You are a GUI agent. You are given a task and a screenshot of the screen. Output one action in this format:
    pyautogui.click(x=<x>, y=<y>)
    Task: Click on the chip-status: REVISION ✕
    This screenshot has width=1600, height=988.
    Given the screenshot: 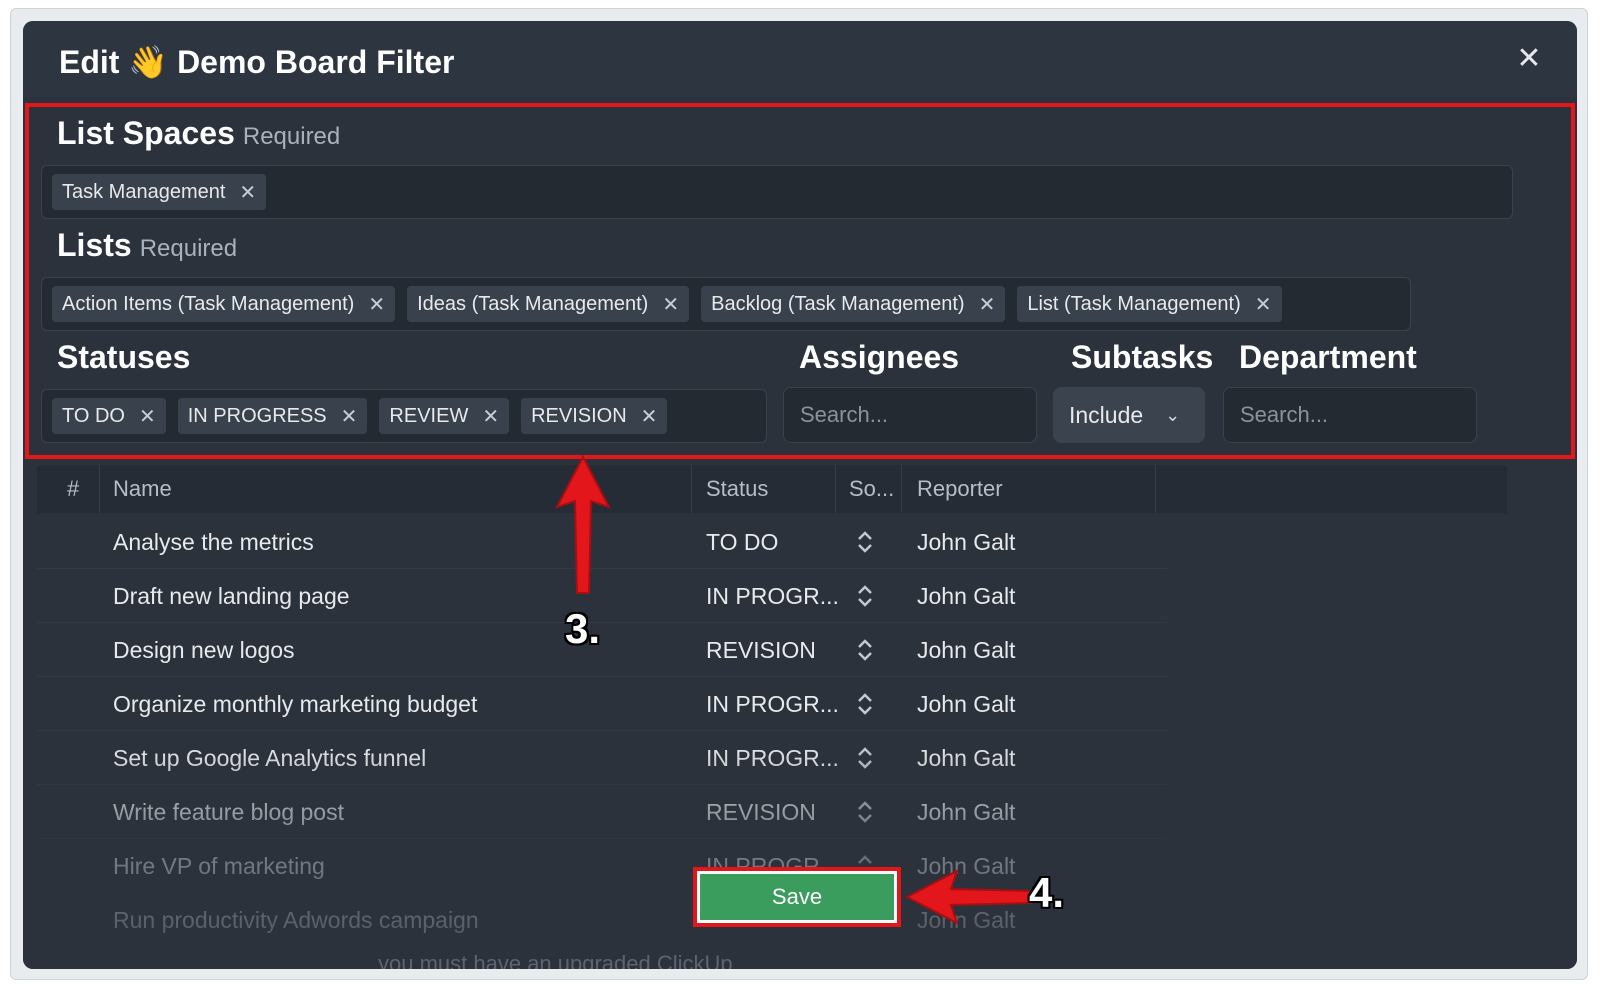 What is the action you would take?
    pyautogui.click(x=594, y=416)
    